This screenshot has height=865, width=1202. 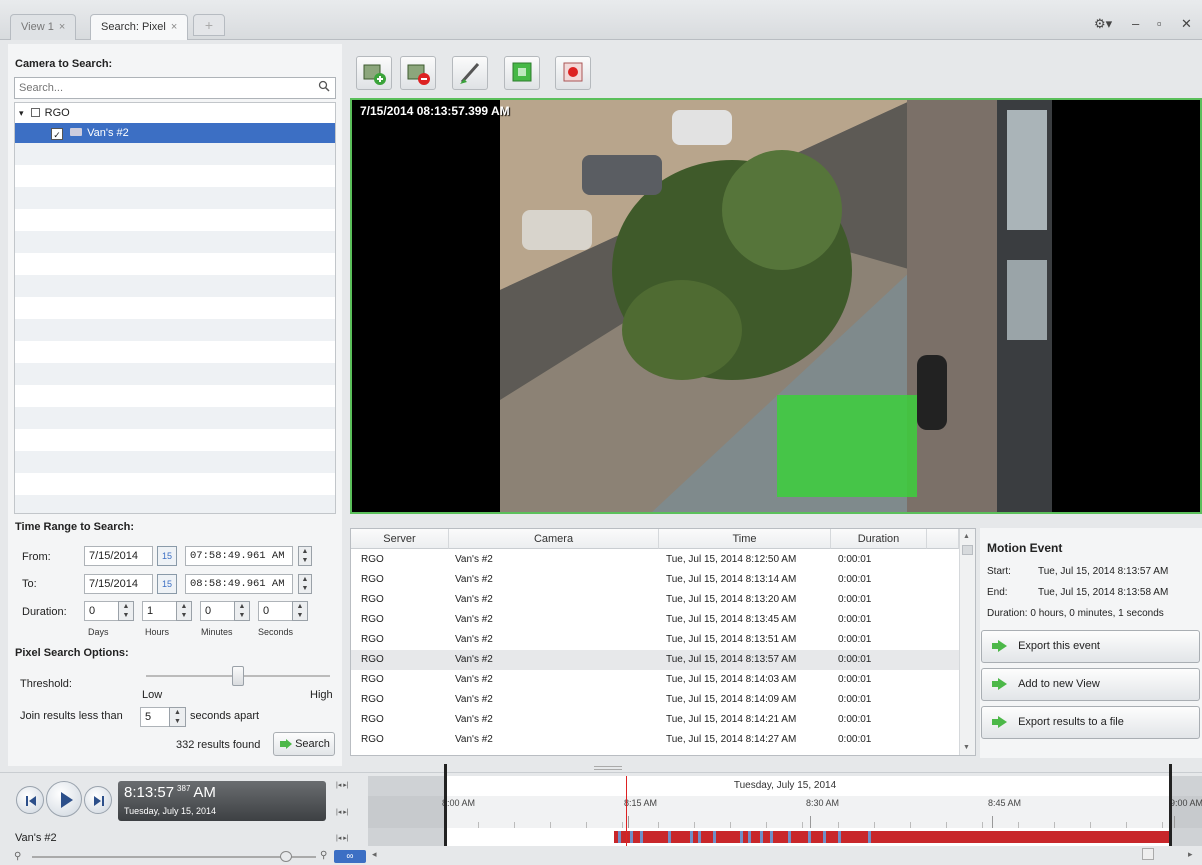 I want to click on zoom-out-icon: ⚲, so click(x=17, y=856).